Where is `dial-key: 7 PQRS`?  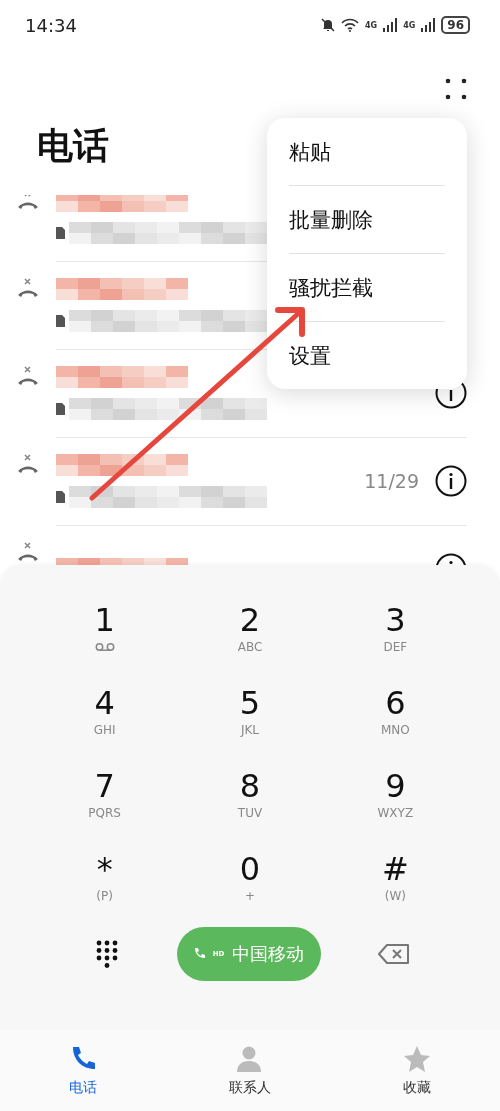 dial-key: 7 PQRS is located at coordinates (105, 800).